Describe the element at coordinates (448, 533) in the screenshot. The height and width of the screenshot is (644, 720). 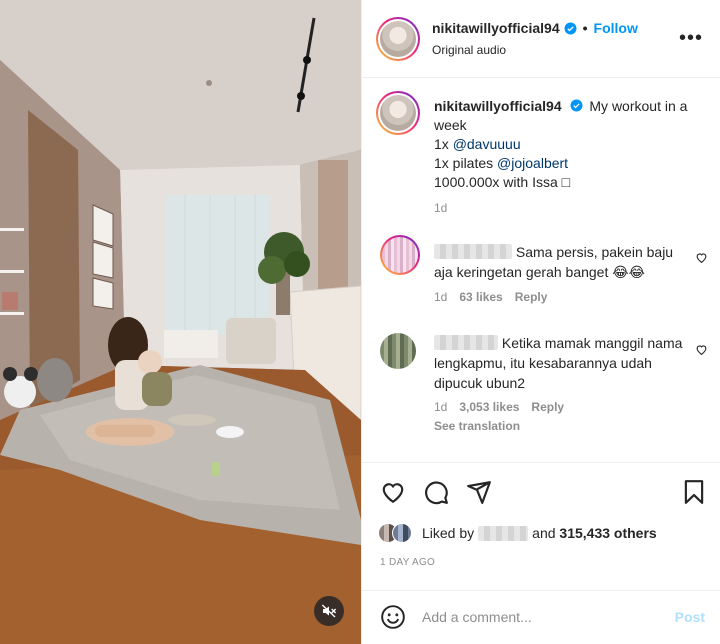
I see `liked-by-label: Liked by` at that location.